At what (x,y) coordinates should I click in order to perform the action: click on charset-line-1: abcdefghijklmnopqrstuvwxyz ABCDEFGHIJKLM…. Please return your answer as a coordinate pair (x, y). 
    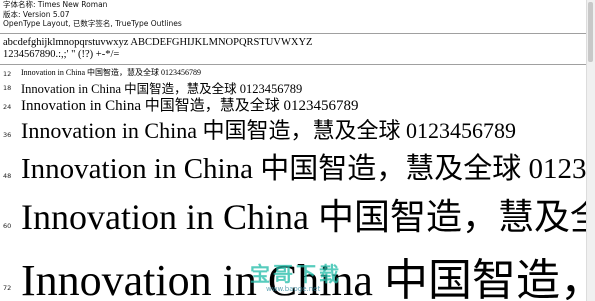
    Looking at the image, I should click on (158, 42).